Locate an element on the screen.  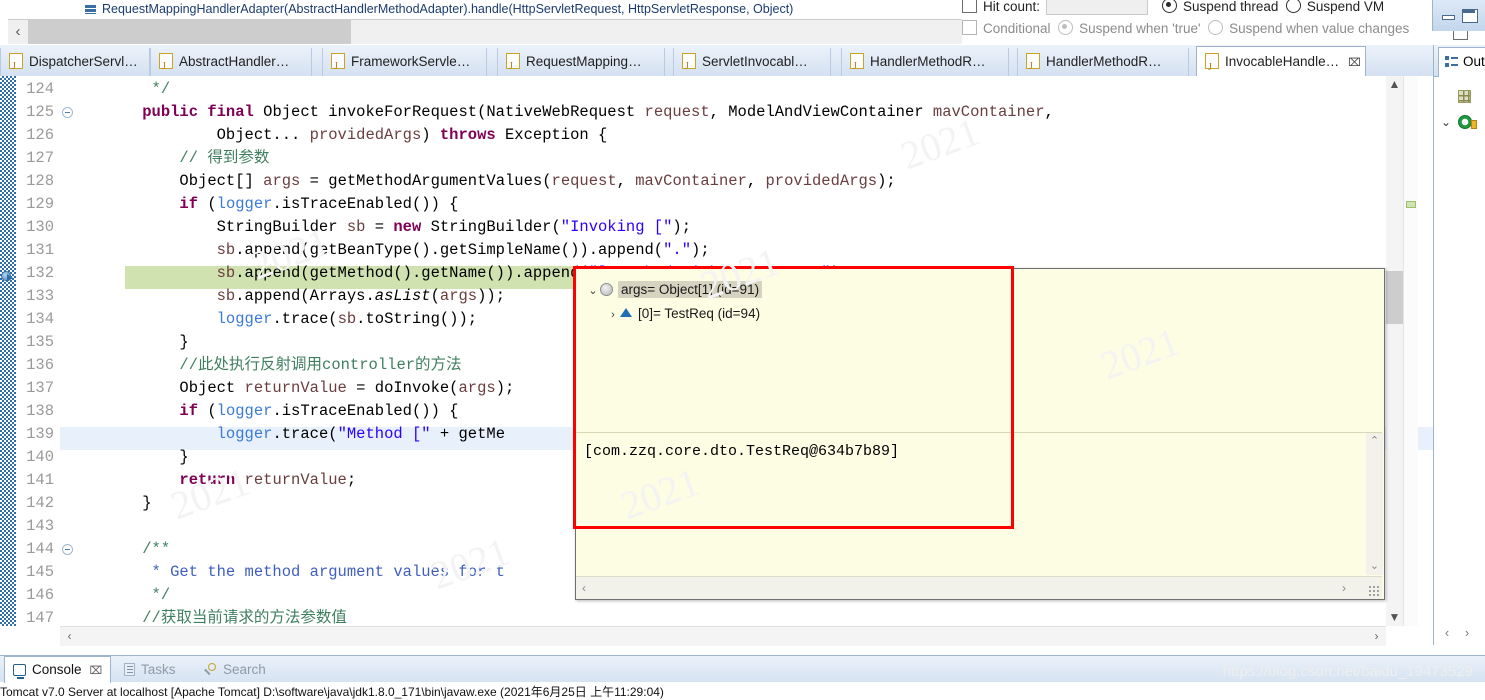
code-line: return returnValue; is located at coordinates (230, 480).